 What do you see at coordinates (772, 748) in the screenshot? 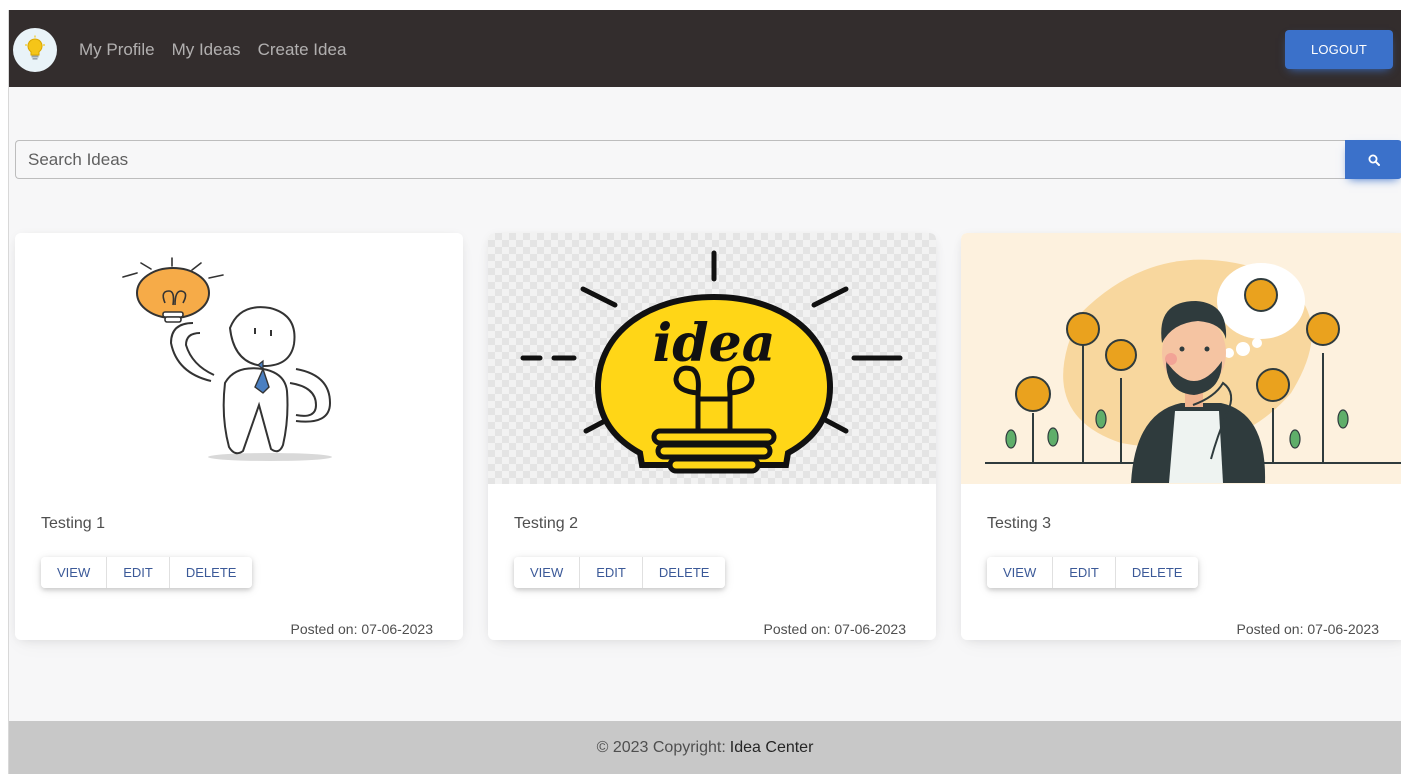
I see `footer-brand-link: Idea Center` at bounding box center [772, 748].